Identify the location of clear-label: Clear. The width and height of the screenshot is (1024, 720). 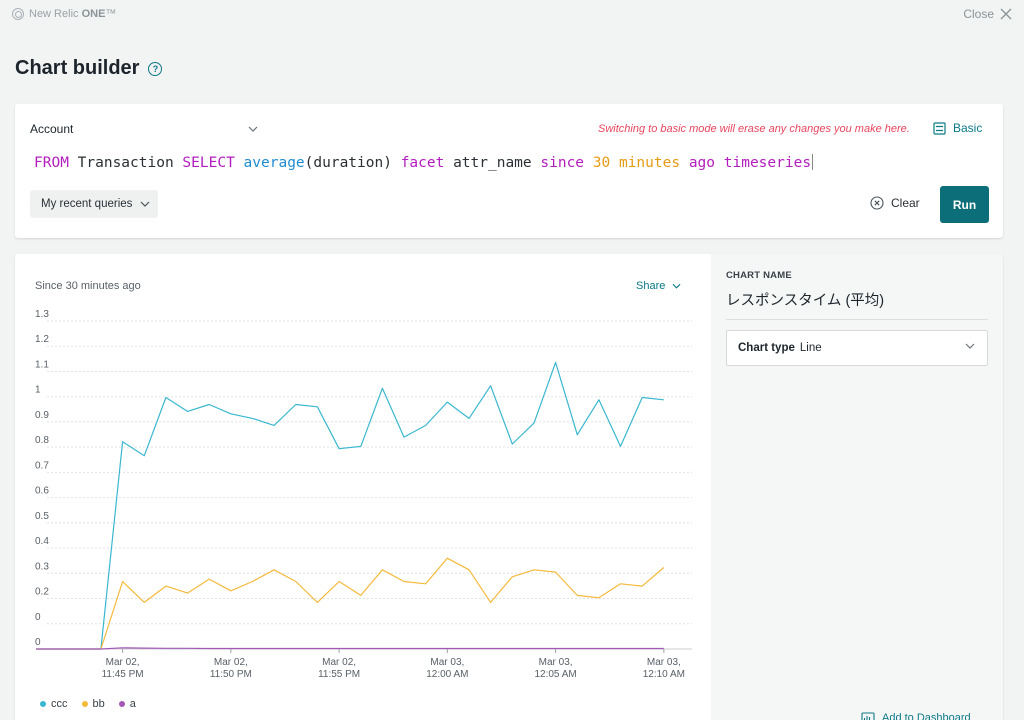
(905, 203).